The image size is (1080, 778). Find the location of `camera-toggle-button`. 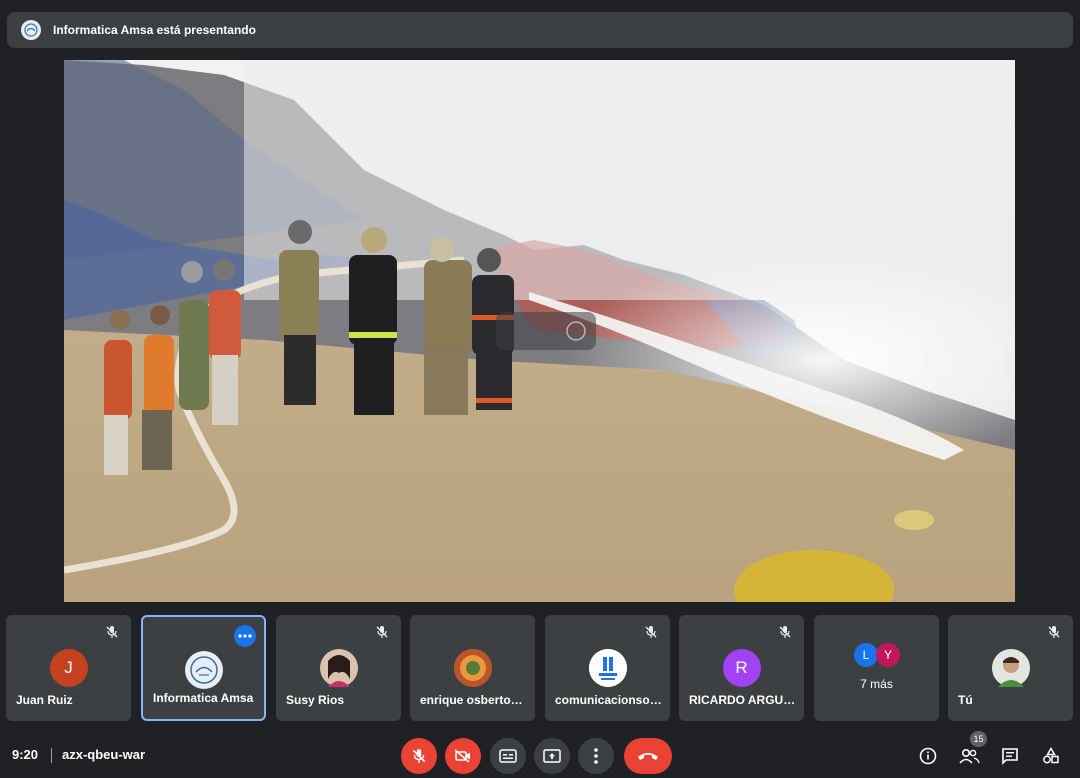

camera-toggle-button is located at coordinates (463, 756).